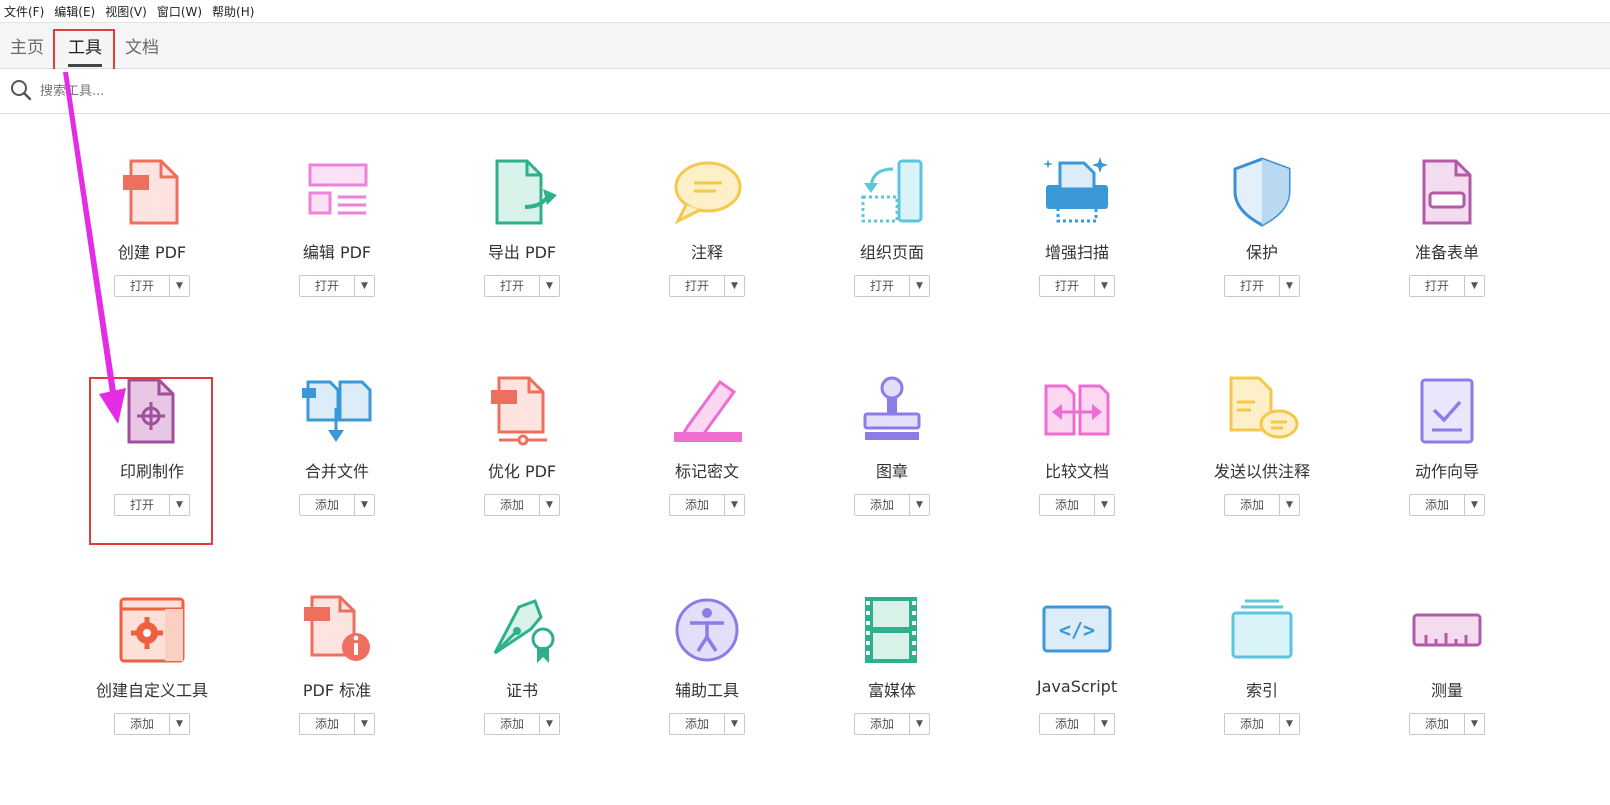  What do you see at coordinates (1447, 251) in the screenshot?
I see `tool-name: 准备表单` at bounding box center [1447, 251].